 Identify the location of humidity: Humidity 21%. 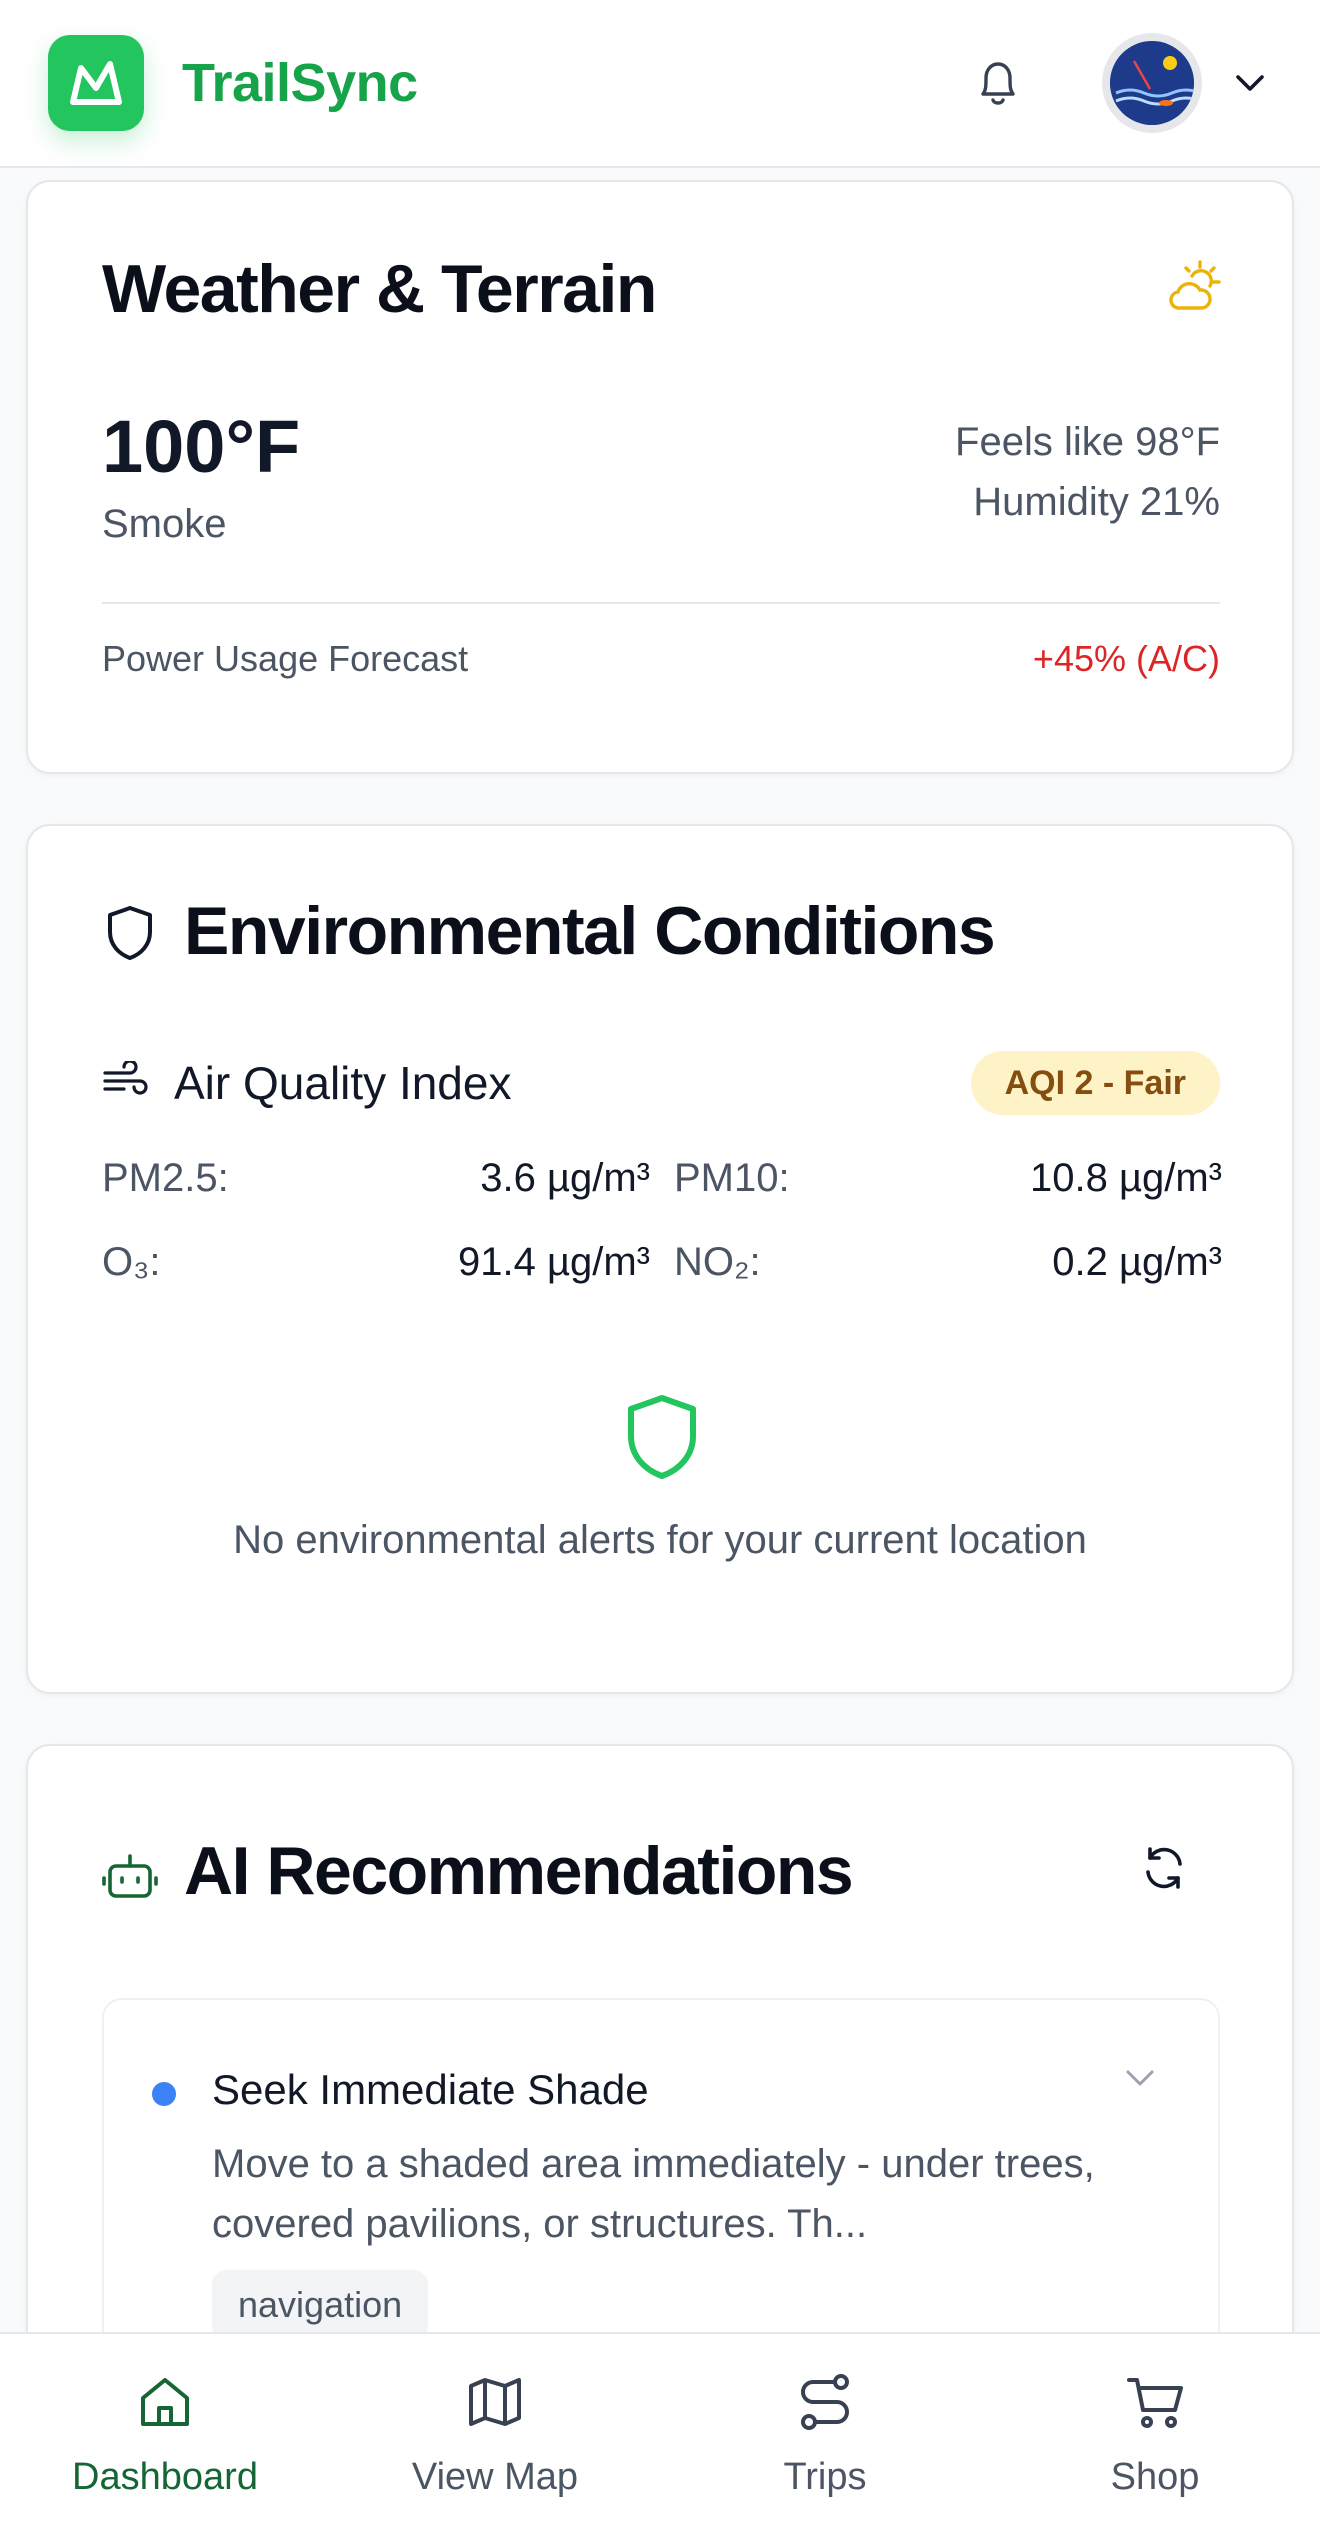
(1096, 502).